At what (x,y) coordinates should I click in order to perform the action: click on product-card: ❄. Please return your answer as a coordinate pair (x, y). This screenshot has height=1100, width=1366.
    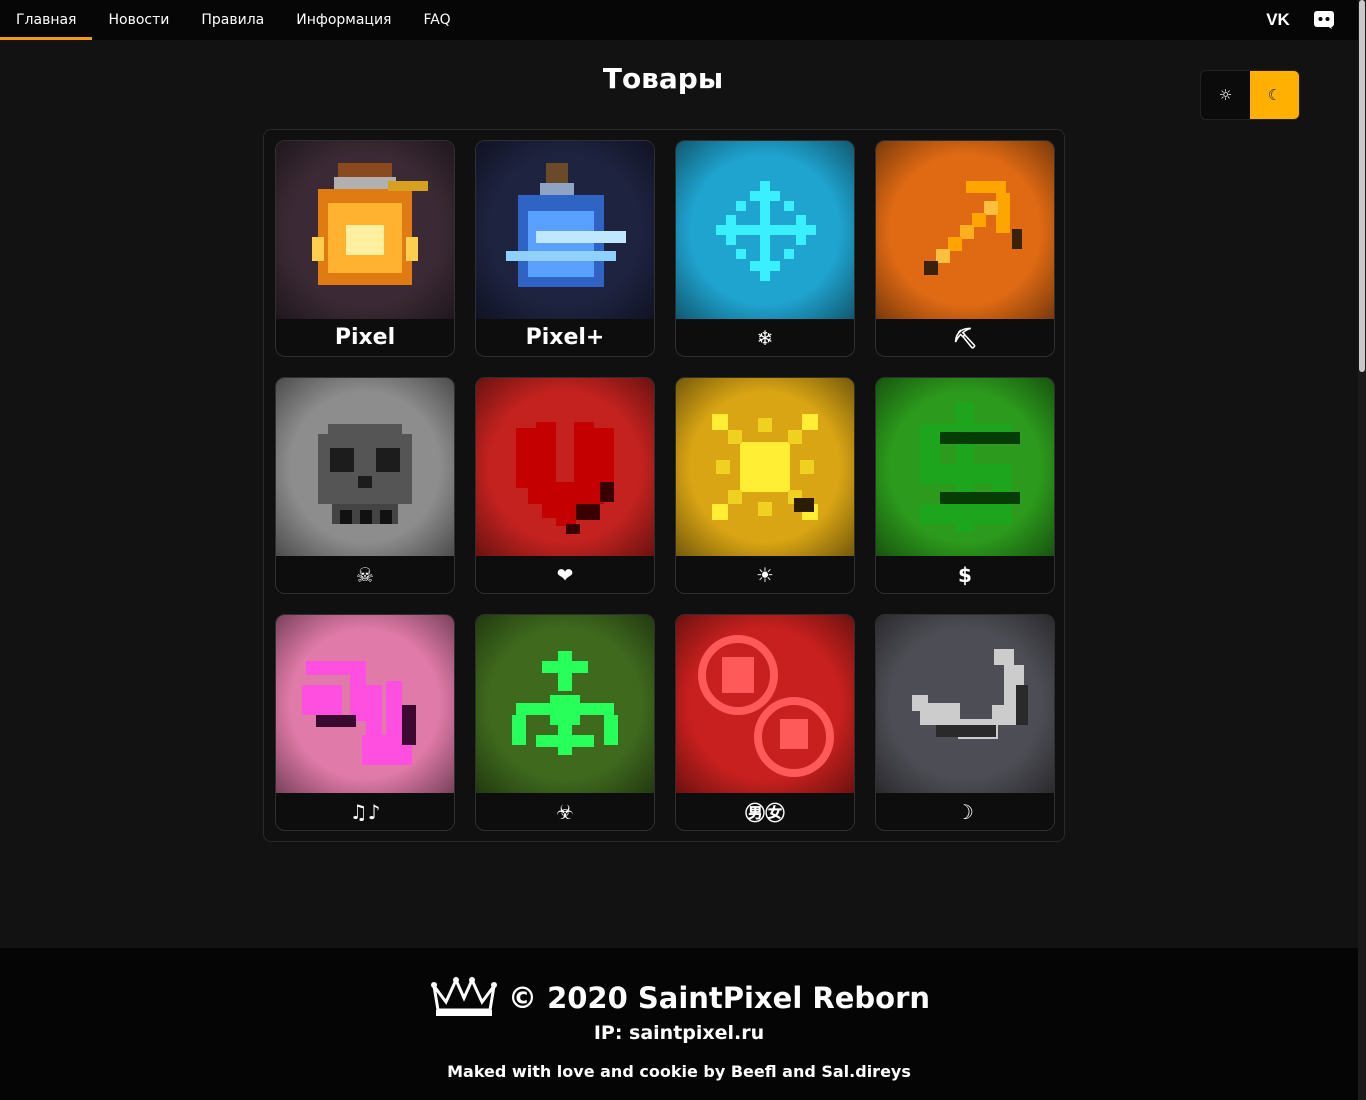
    Looking at the image, I should click on (765, 248).